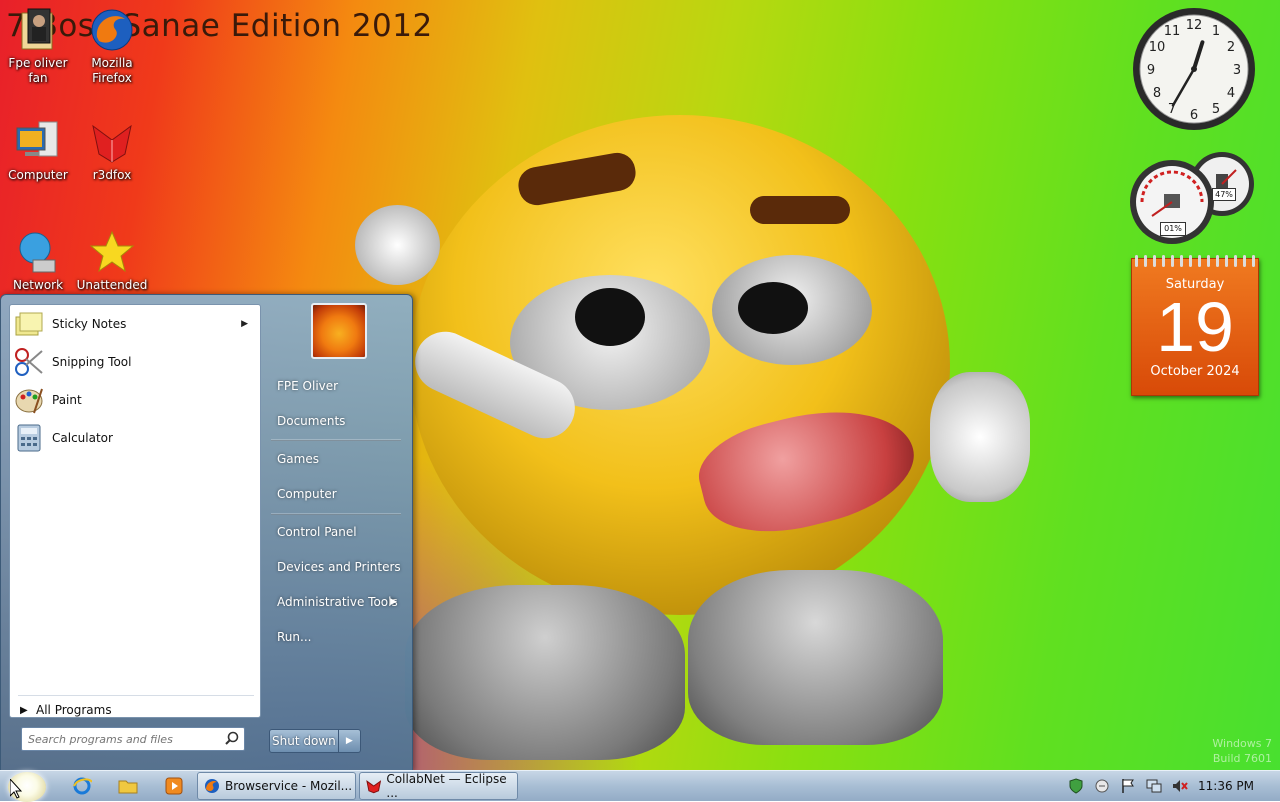 The width and height of the screenshot is (1280, 802). I want to click on cpu-usage-label: 01%, so click(1173, 229).